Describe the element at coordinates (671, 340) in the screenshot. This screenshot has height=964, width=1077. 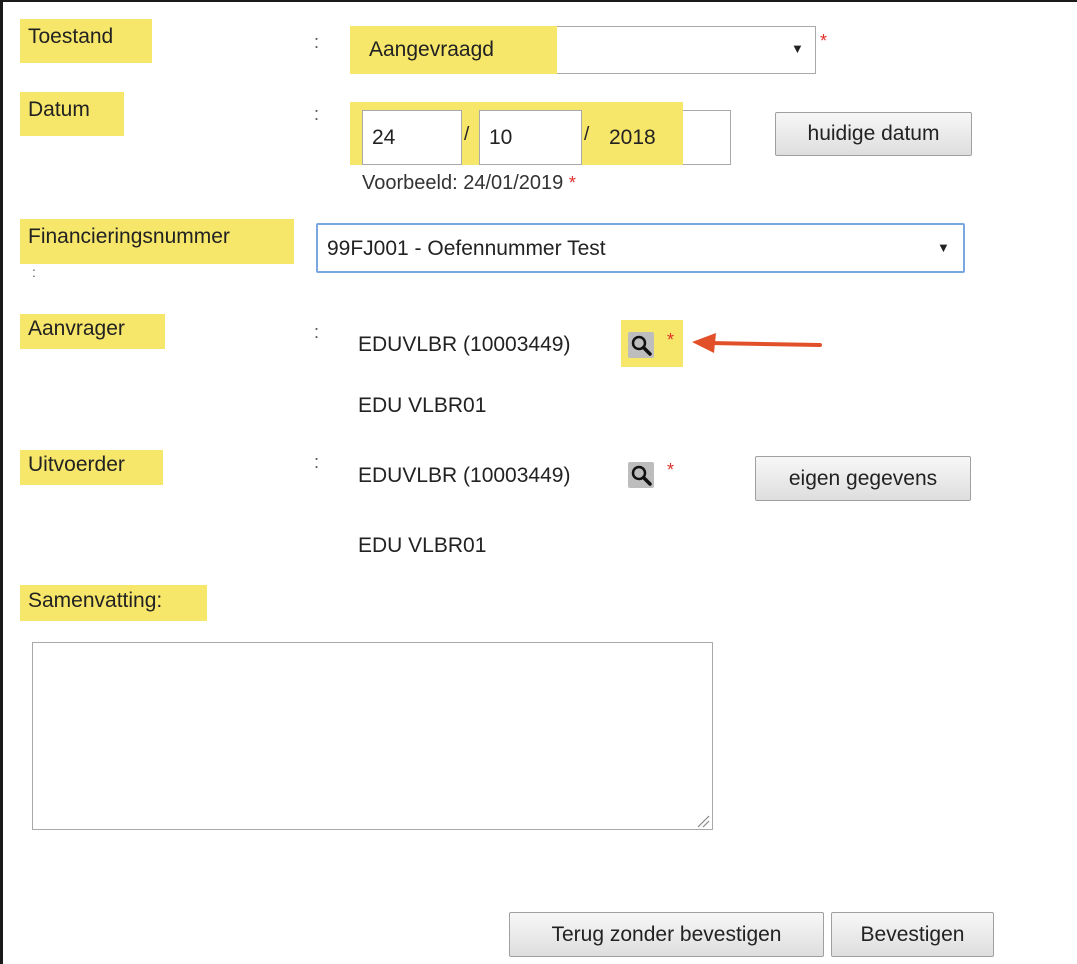
I see `aanvrager-required-mark: *` at that location.